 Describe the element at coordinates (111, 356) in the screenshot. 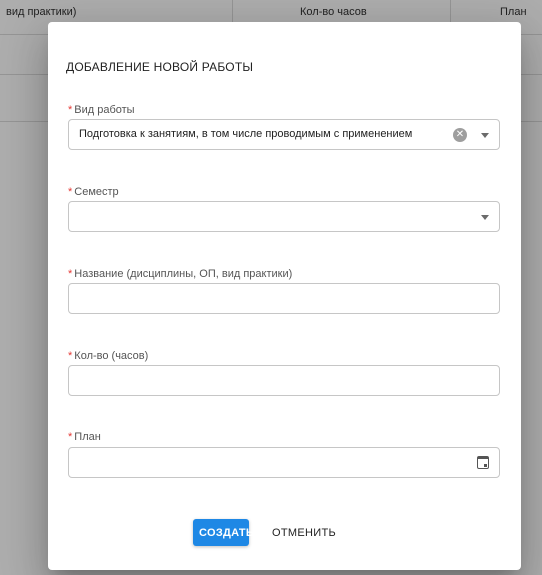

I see `hours-label-text: Кол-во (часов)` at that location.